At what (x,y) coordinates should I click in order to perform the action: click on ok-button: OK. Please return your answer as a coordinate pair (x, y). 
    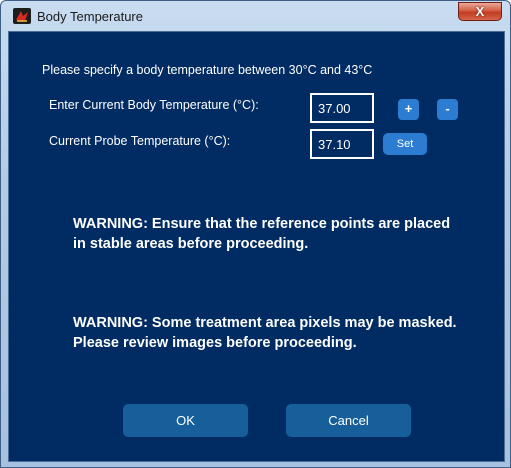
    Looking at the image, I should click on (185, 420).